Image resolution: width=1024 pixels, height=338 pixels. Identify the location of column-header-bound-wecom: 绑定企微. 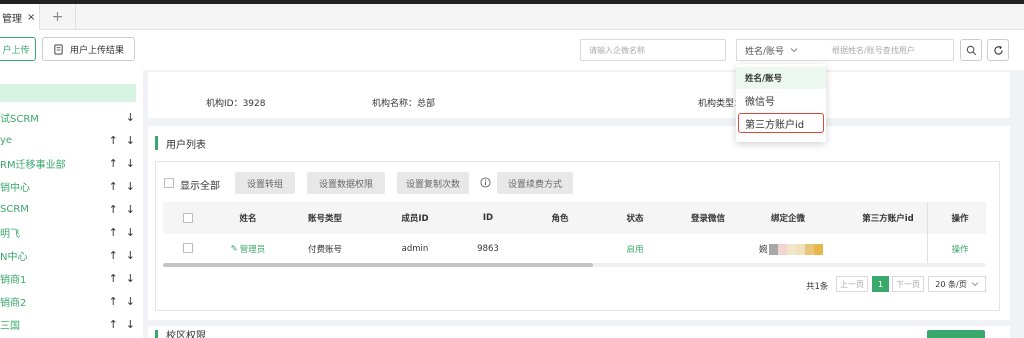
(787, 219).